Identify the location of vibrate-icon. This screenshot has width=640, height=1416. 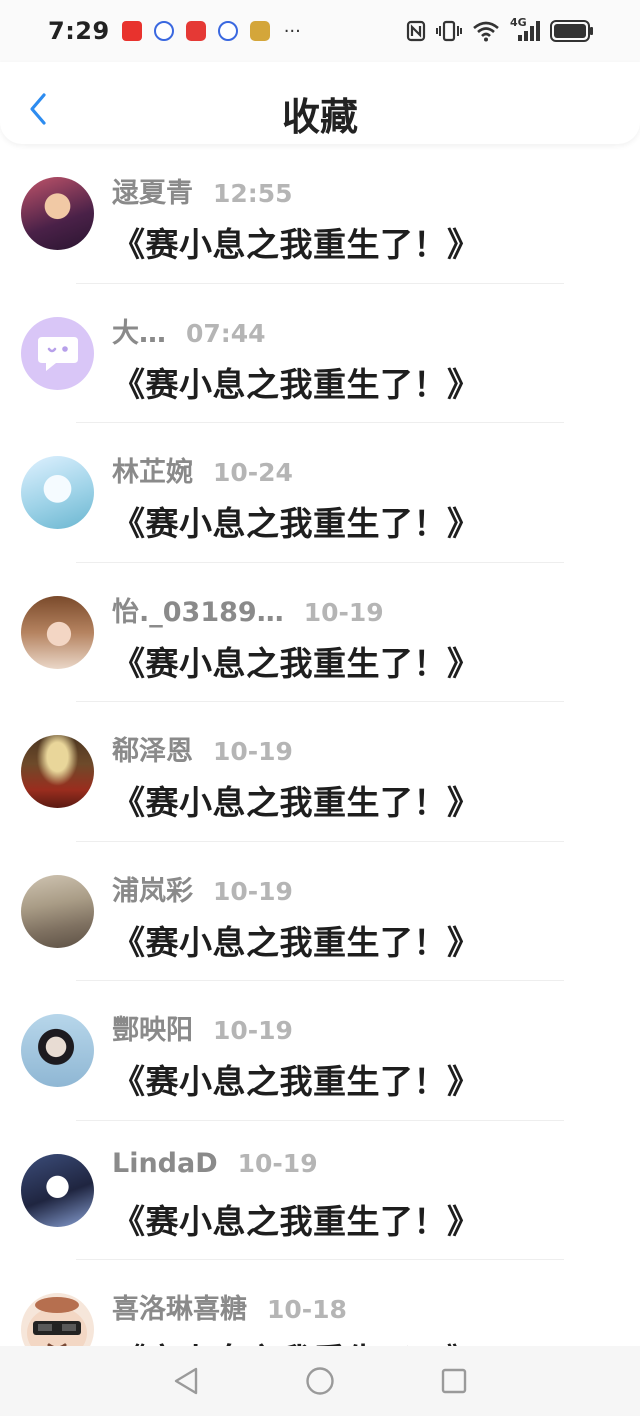
(449, 31).